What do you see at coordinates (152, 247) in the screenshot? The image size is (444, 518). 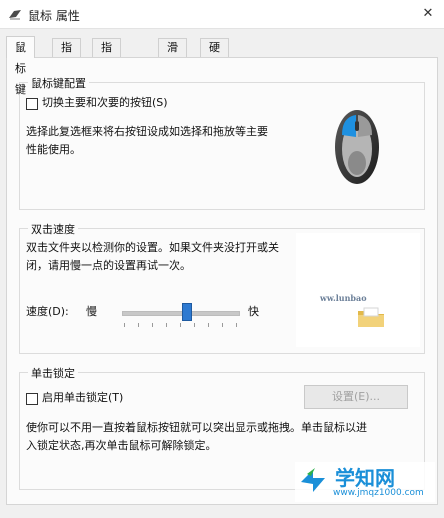 I see `double-click-description-line1: 双击文件夹以检测你的设置。如果文件夹没打开或关` at bounding box center [152, 247].